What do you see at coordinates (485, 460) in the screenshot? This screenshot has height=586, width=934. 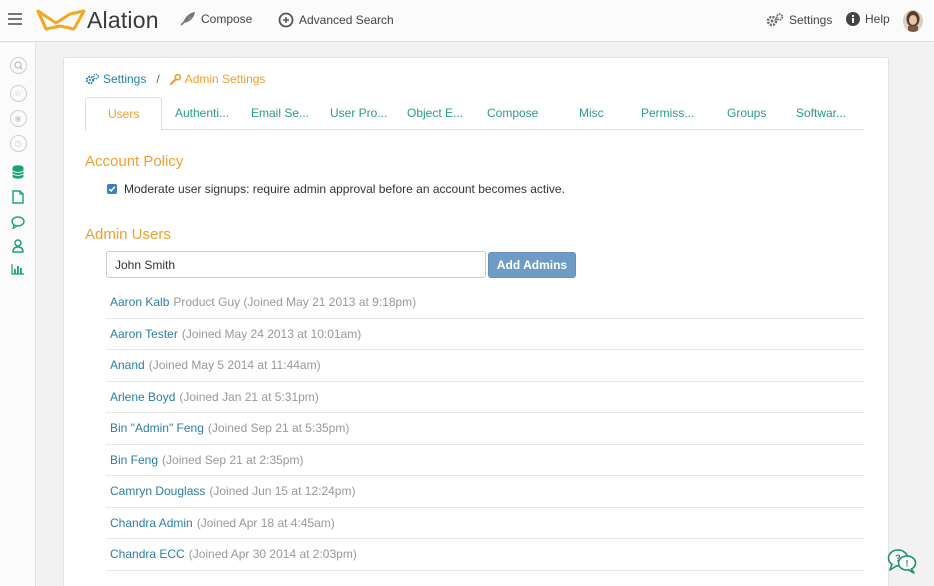 I see `list-item: Bin Feng (Joined Sep 21 at 2:35pm)` at bounding box center [485, 460].